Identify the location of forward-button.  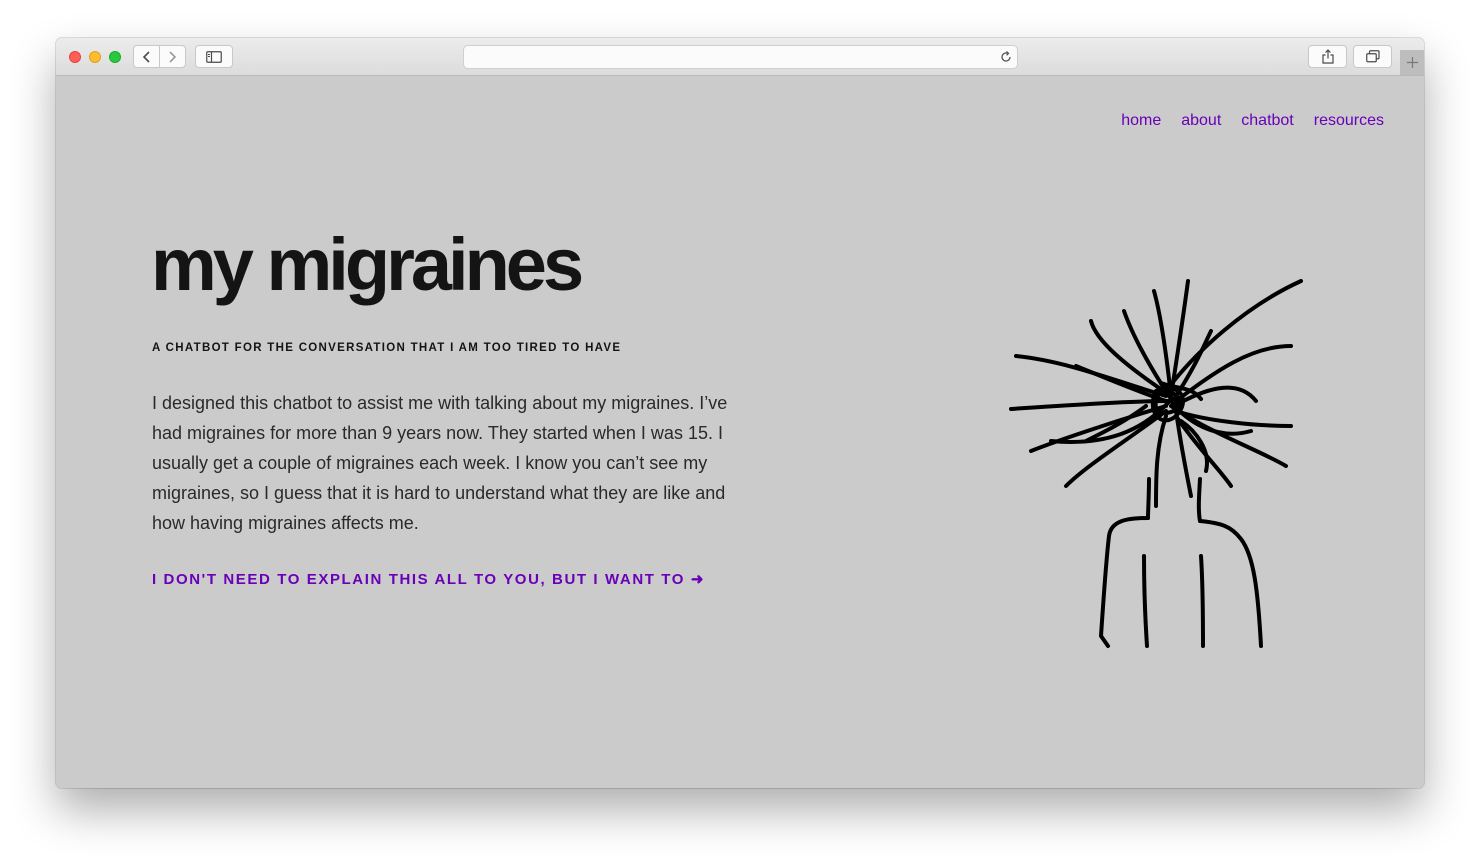
(172, 56).